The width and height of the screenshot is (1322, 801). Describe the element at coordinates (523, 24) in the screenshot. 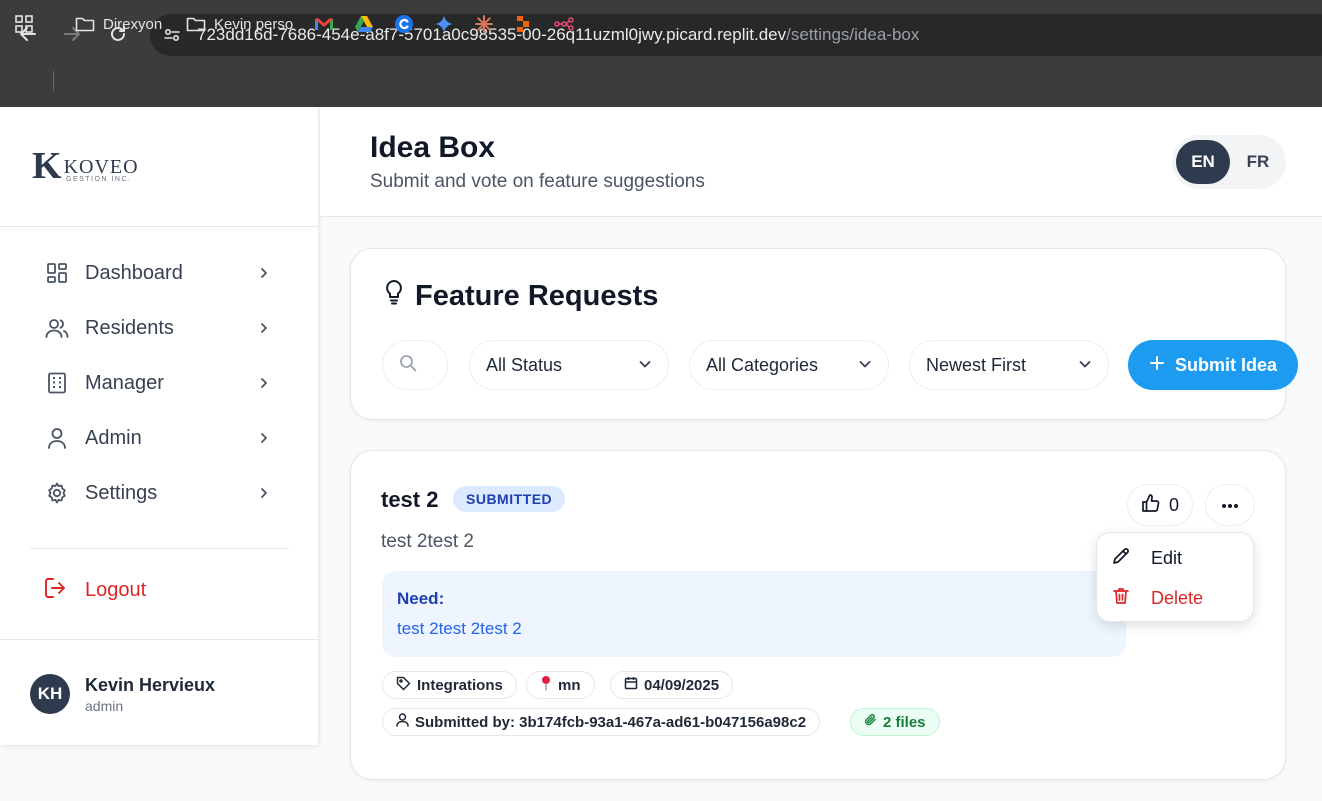

I see `replit-icon` at that location.